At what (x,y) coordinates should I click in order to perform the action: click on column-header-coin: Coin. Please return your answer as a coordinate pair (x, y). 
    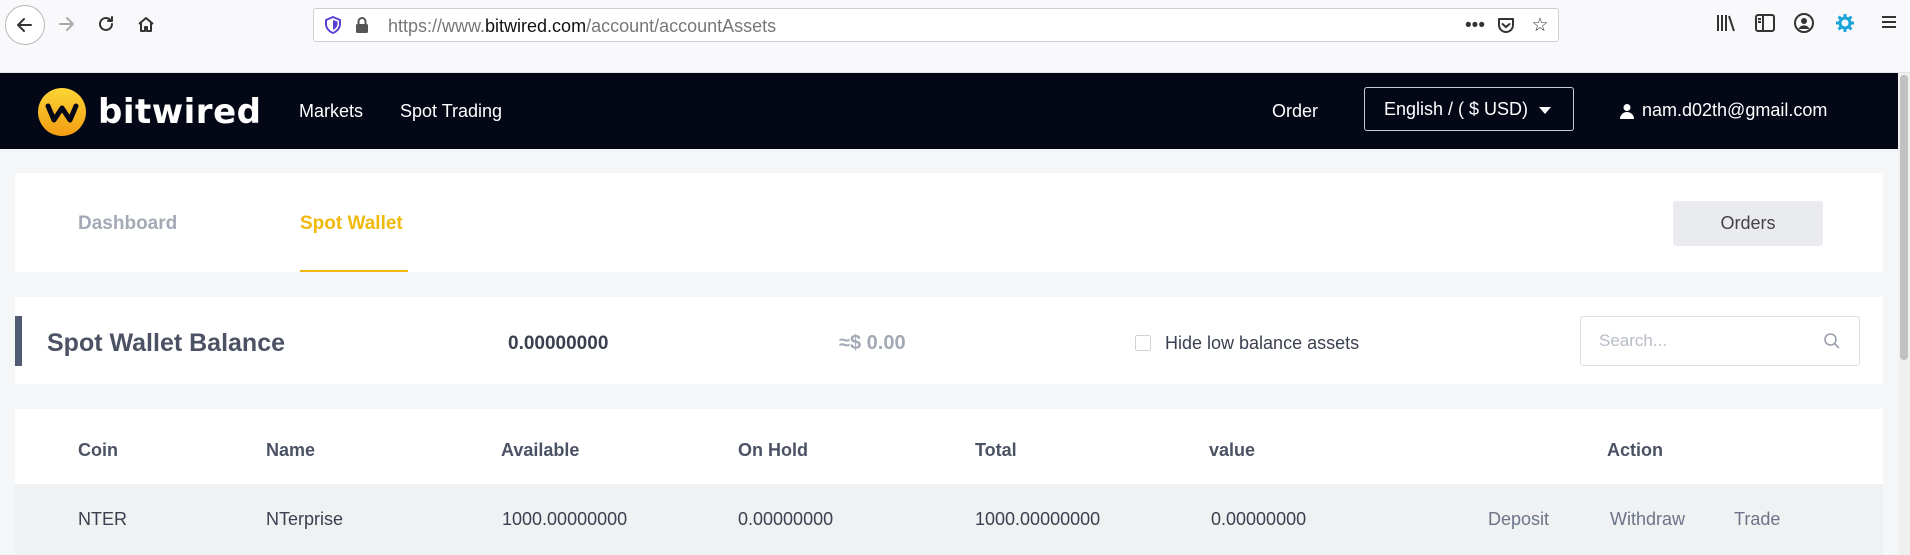
    Looking at the image, I should click on (98, 450).